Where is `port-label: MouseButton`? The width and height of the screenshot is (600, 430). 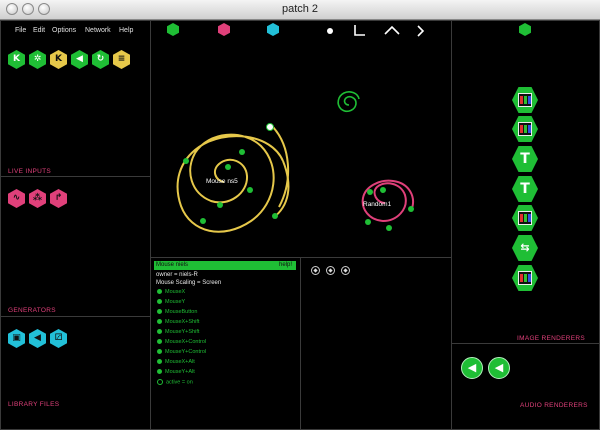
port-label: MouseButton is located at coordinates (181, 312).